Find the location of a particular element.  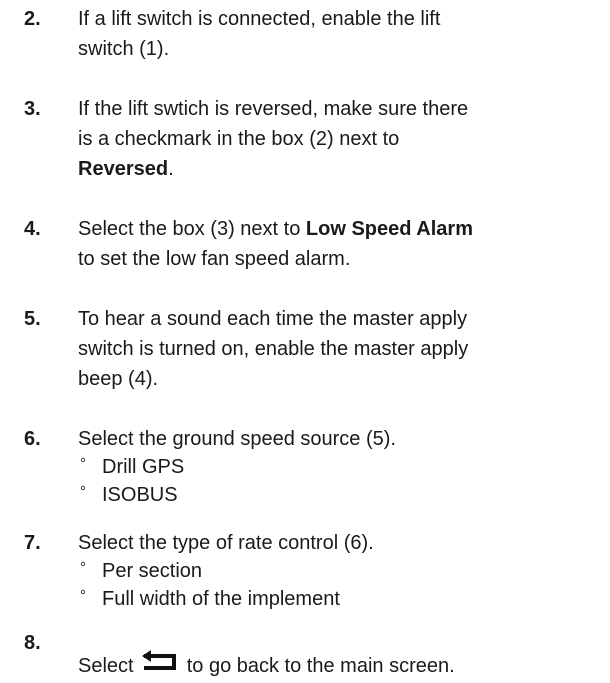

step-number: 3. is located at coordinates (32, 109).